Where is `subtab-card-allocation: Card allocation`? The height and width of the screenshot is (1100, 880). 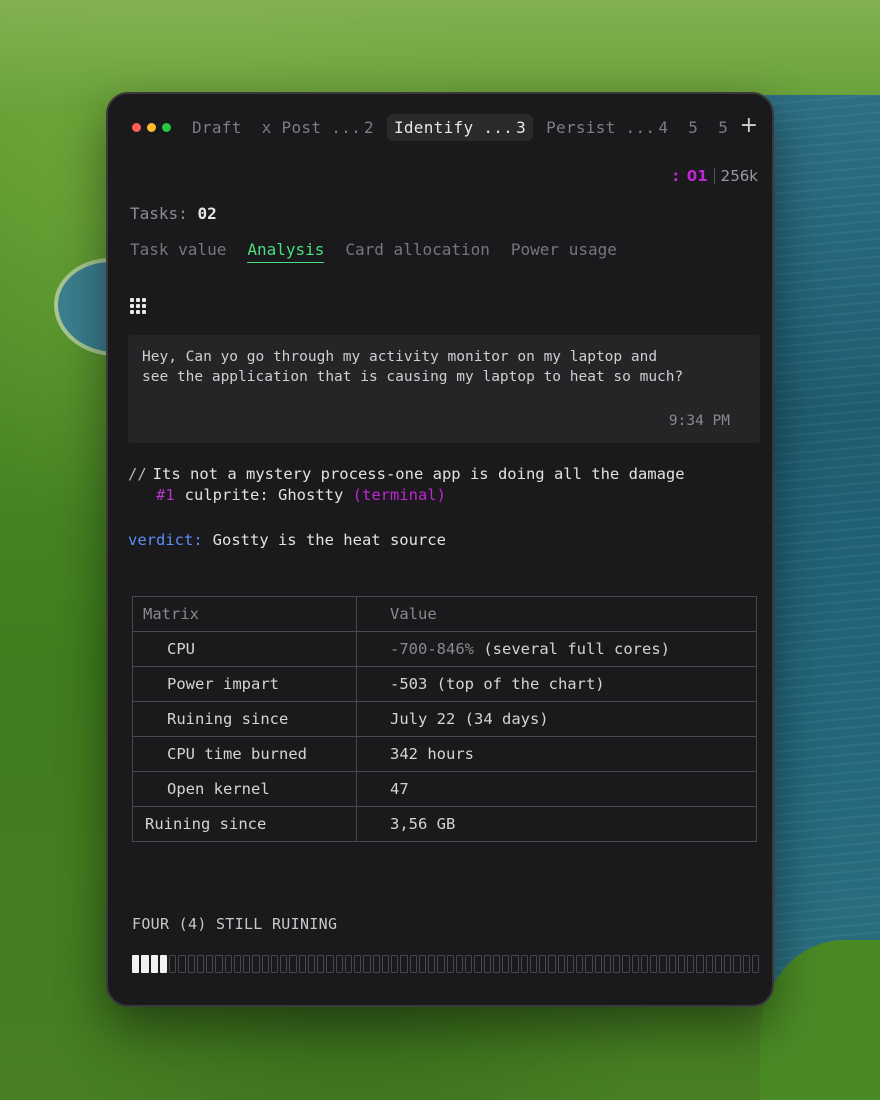
subtab-card-allocation: Card allocation is located at coordinates (417, 251).